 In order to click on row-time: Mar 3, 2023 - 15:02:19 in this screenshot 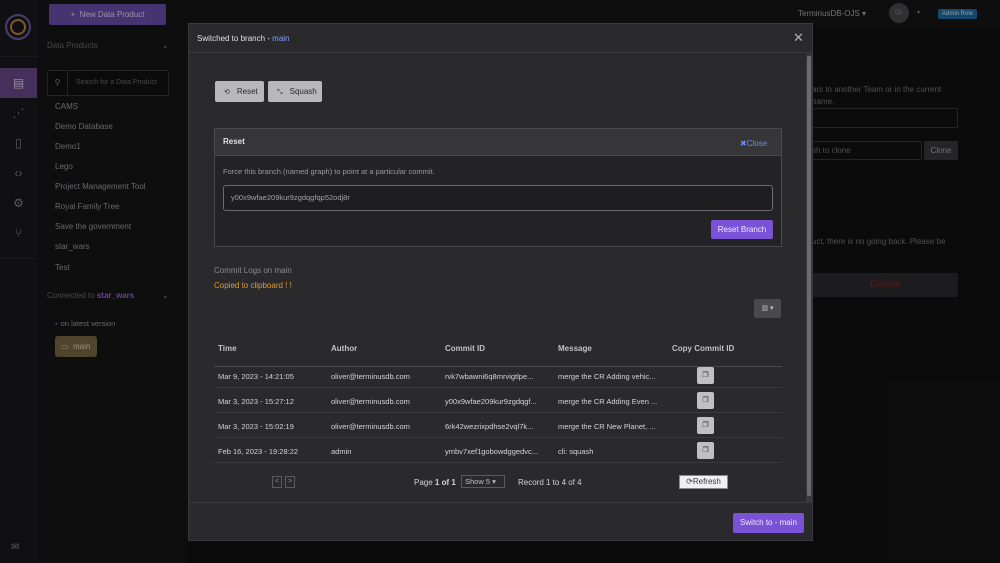, I will do `click(256, 426)`.